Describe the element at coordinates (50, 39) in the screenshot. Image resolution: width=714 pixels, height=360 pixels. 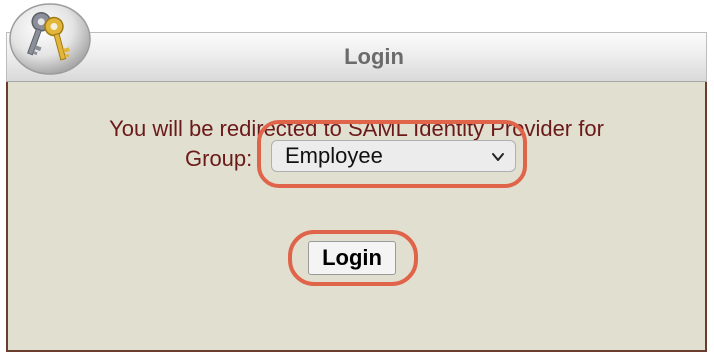
I see `keys-icon` at that location.